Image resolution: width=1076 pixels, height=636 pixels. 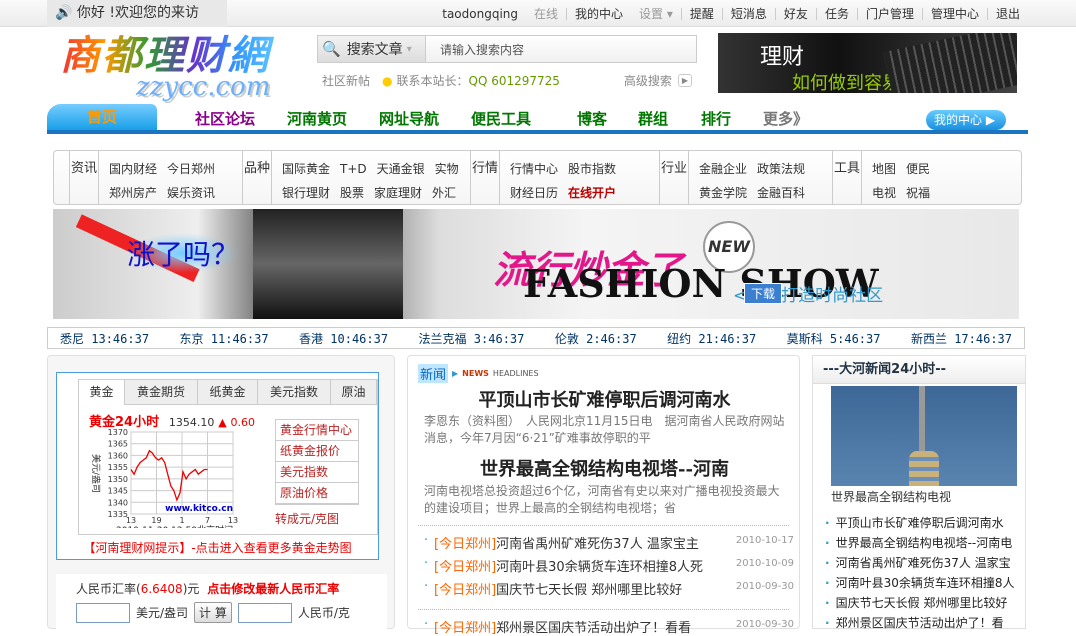 I want to click on category-news: 资讯 国内财经 今日郑州 郑州房产 娱乐资讯, so click(x=151, y=177).